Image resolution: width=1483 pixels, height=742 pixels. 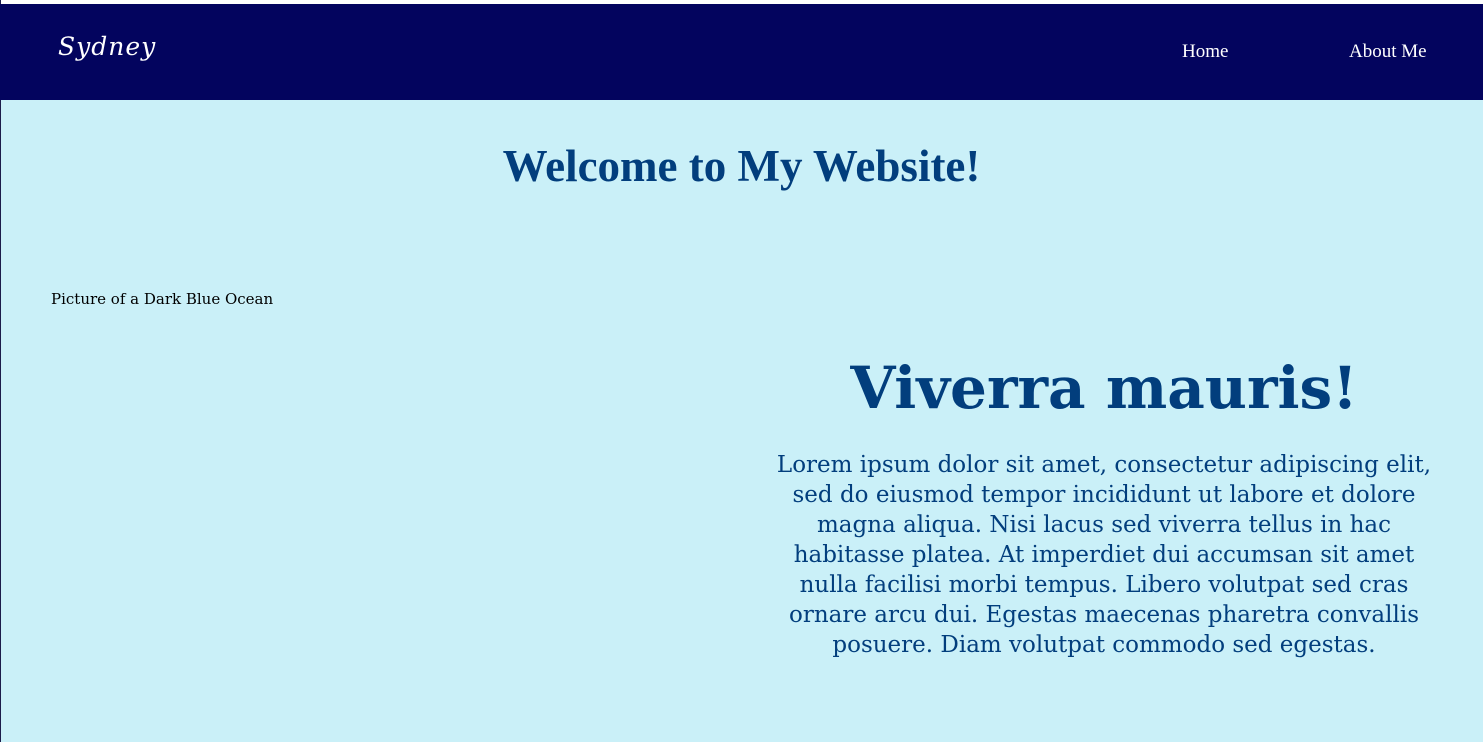 I want to click on nav-link-home: Home, so click(x=1205, y=52).